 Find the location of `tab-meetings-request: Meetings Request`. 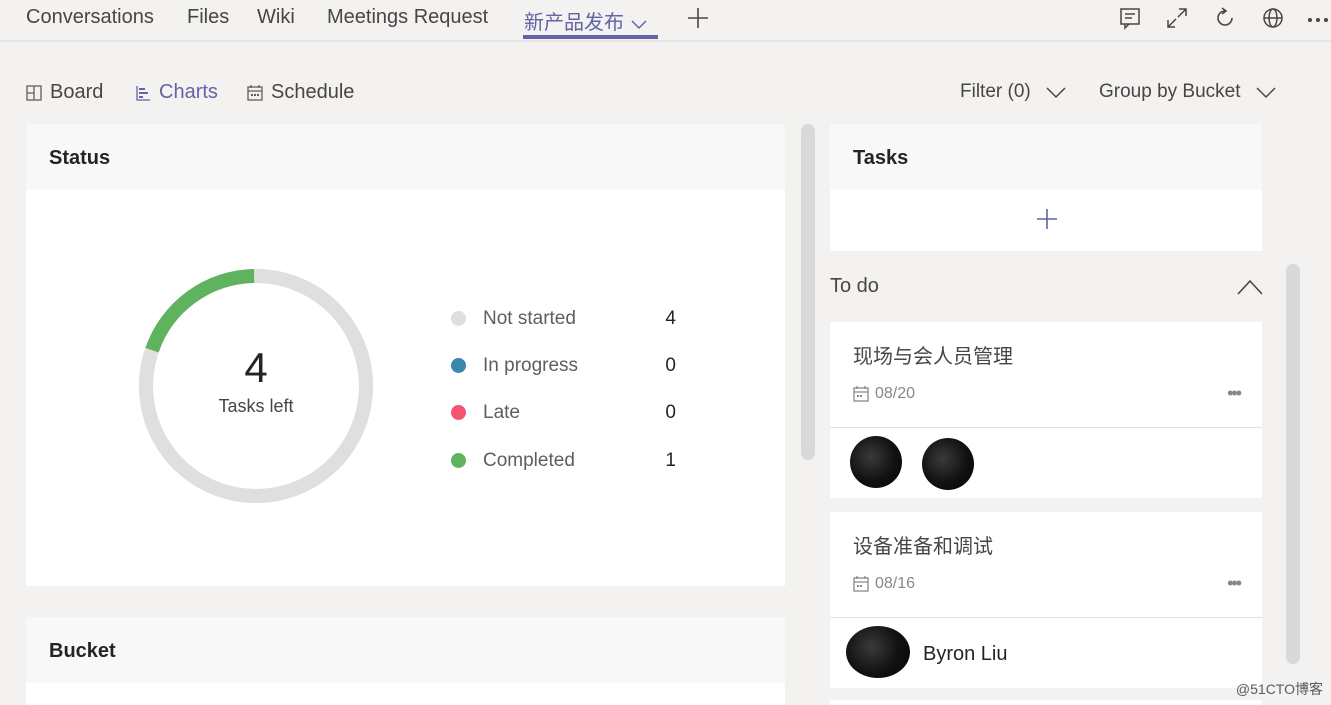

tab-meetings-request: Meetings Request is located at coordinates (407, 17).